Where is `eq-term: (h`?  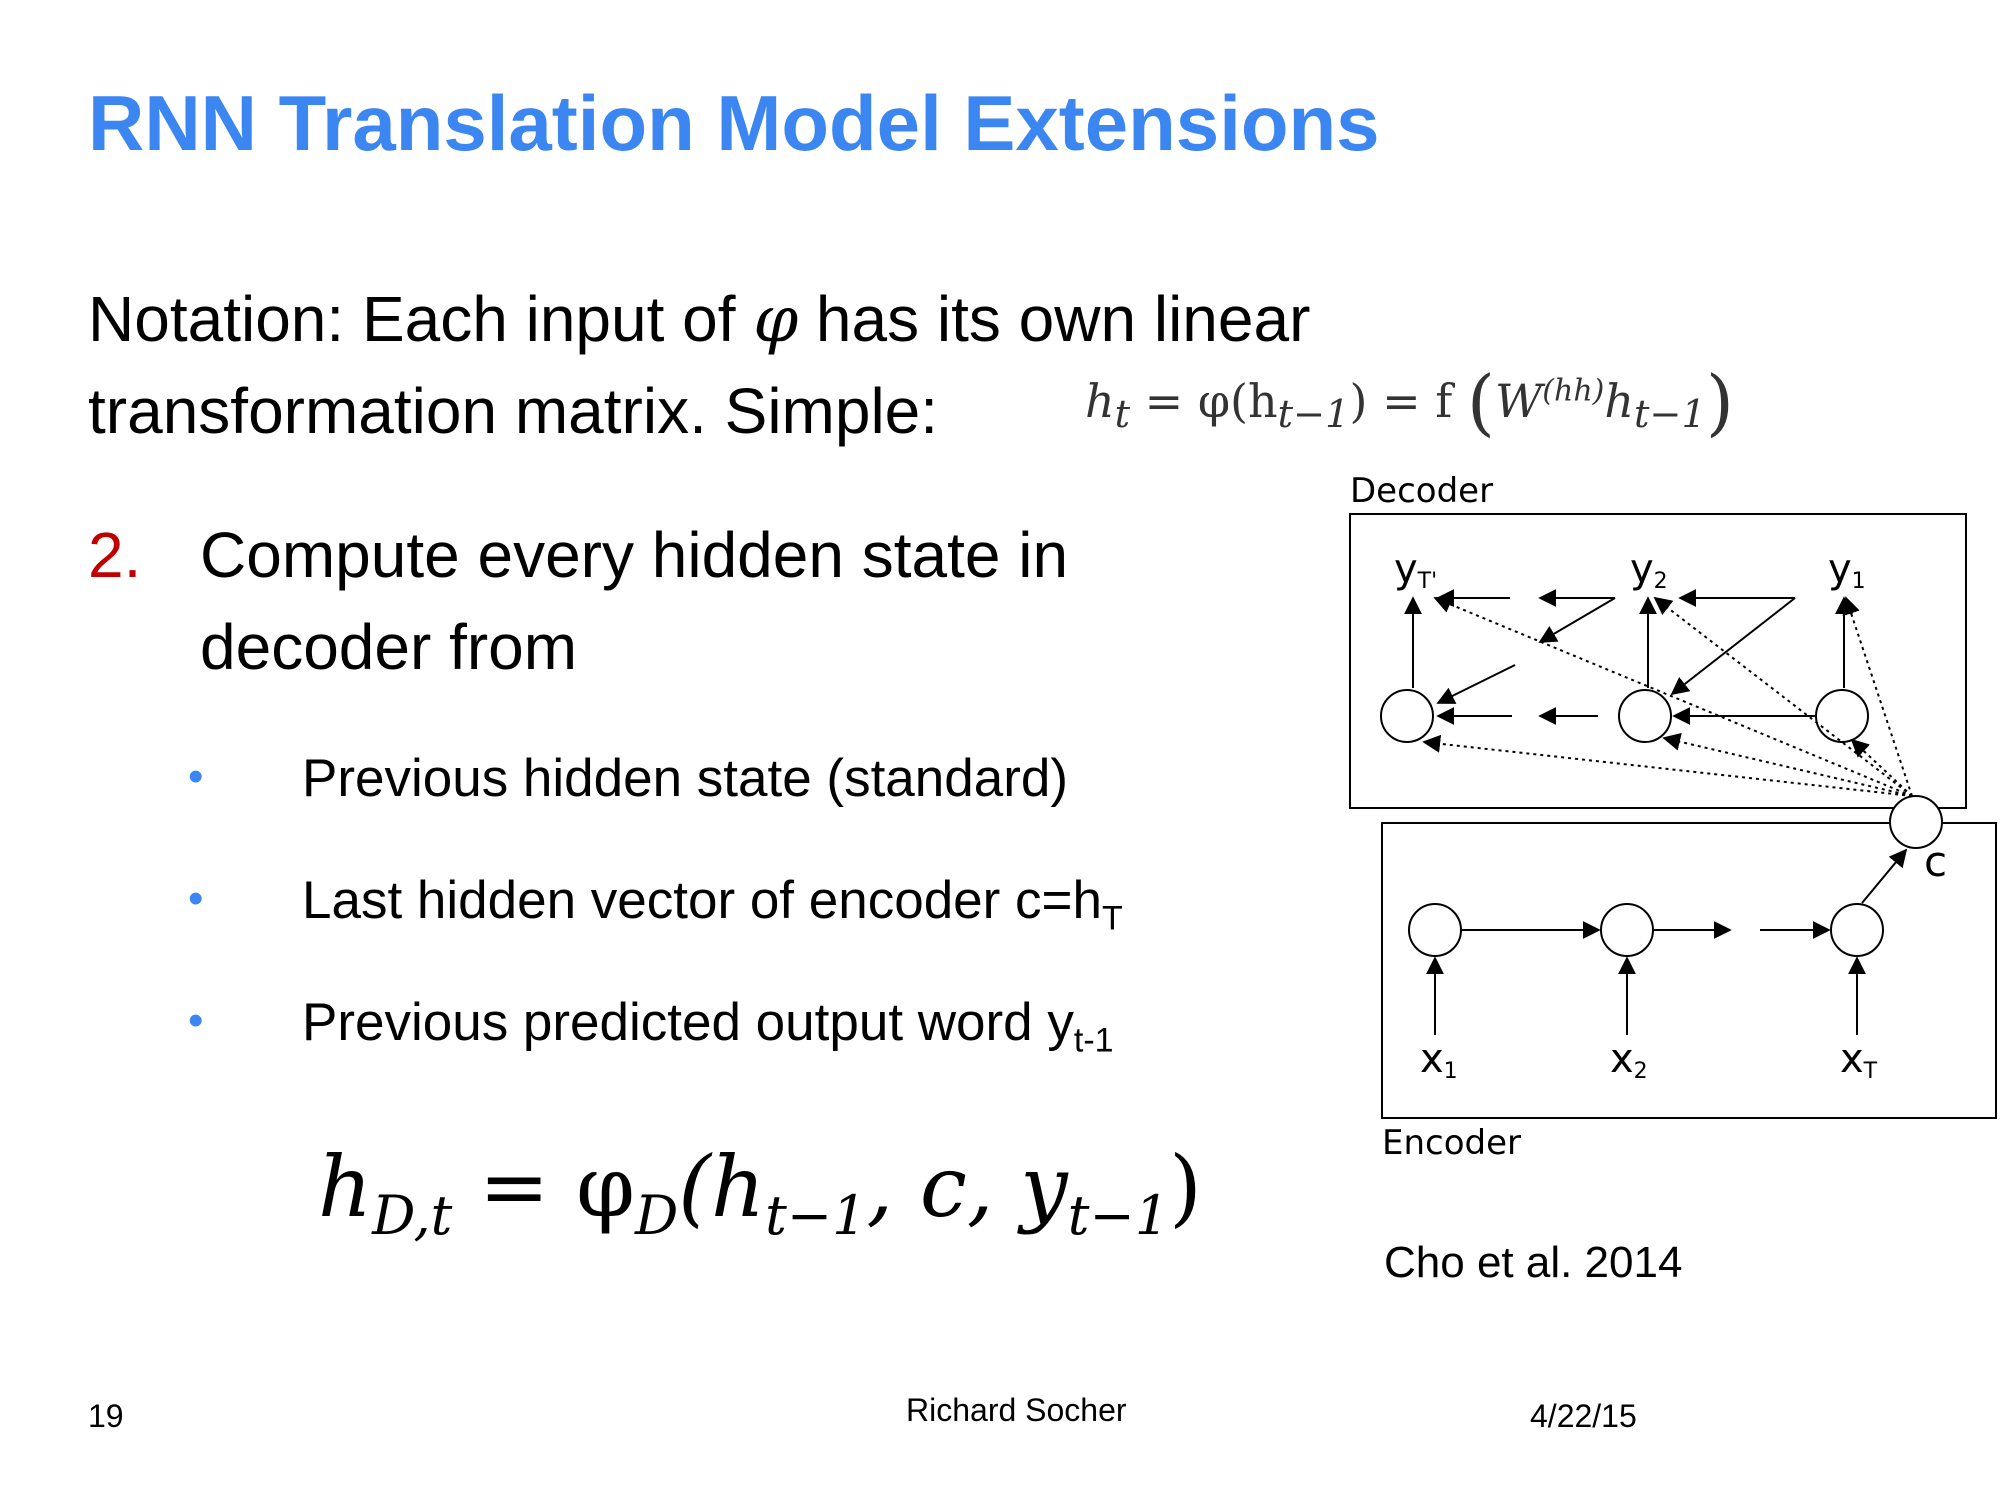 eq-term: (h is located at coordinates (722, 1187).